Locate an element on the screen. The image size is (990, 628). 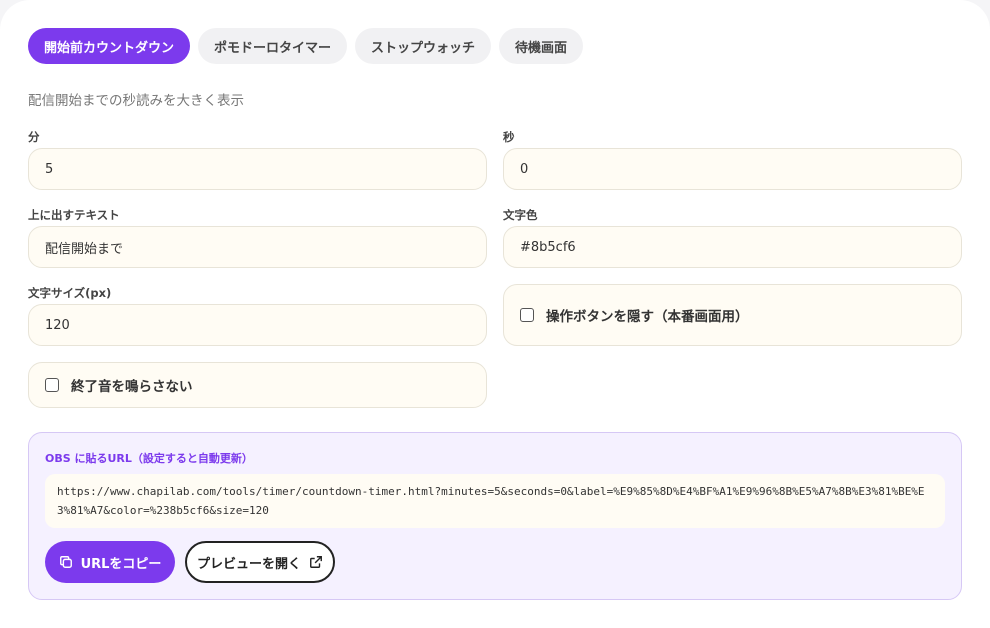
label-text-input: 配信開始まで is located at coordinates (257, 247).